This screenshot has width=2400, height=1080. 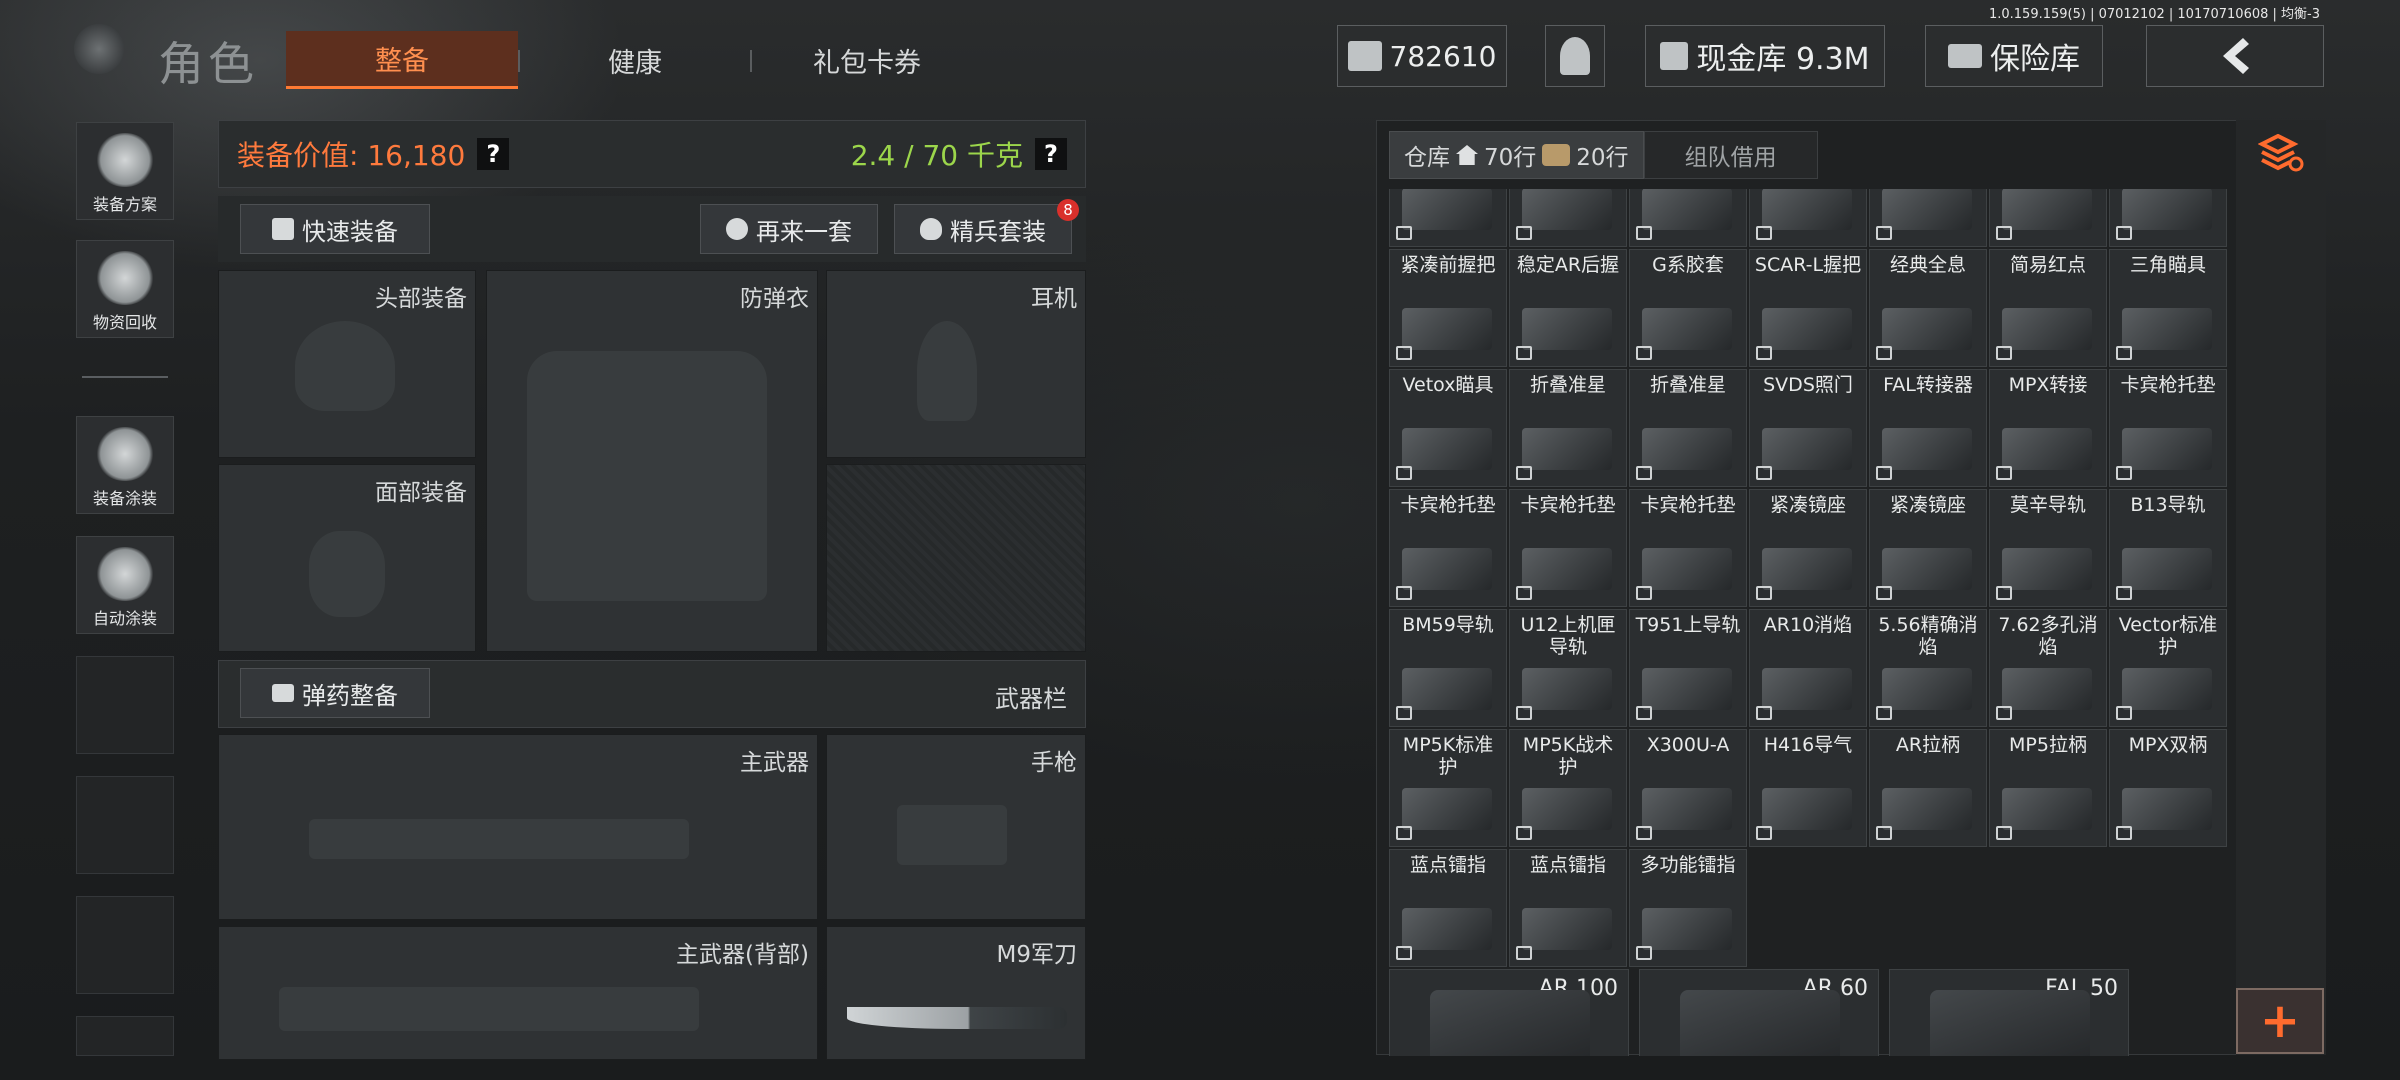 I want to click on stash-item: H416导气, so click(x=1808, y=788).